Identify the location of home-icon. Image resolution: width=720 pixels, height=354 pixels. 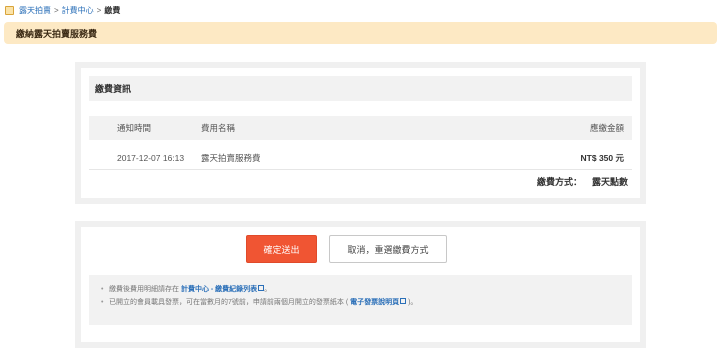
(9, 10).